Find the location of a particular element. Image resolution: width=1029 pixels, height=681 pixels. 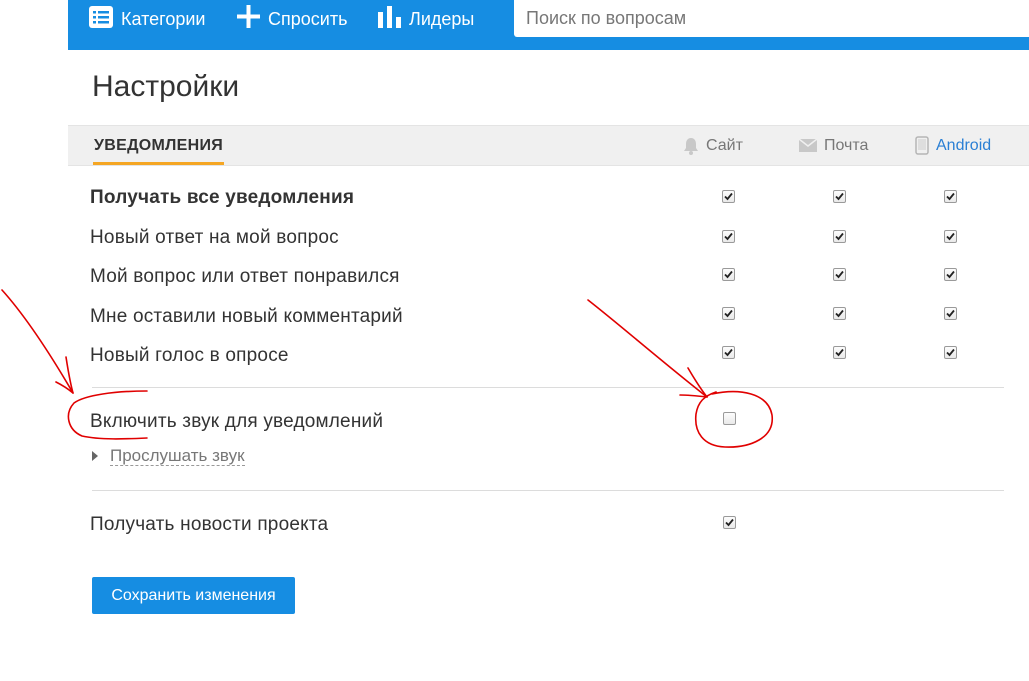

checkbox-new-answer-android is located at coordinates (950, 236).